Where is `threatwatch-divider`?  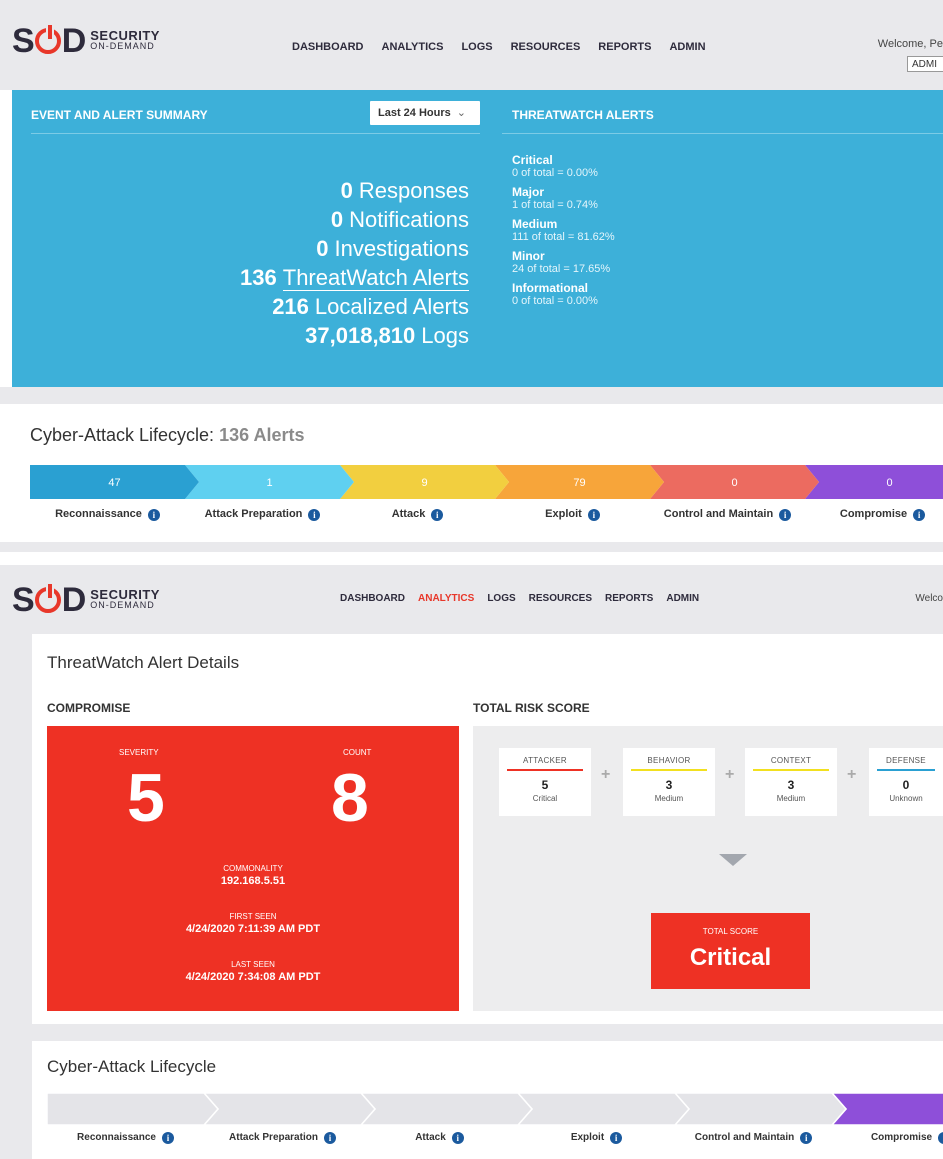
threatwatch-divider is located at coordinates (722, 133).